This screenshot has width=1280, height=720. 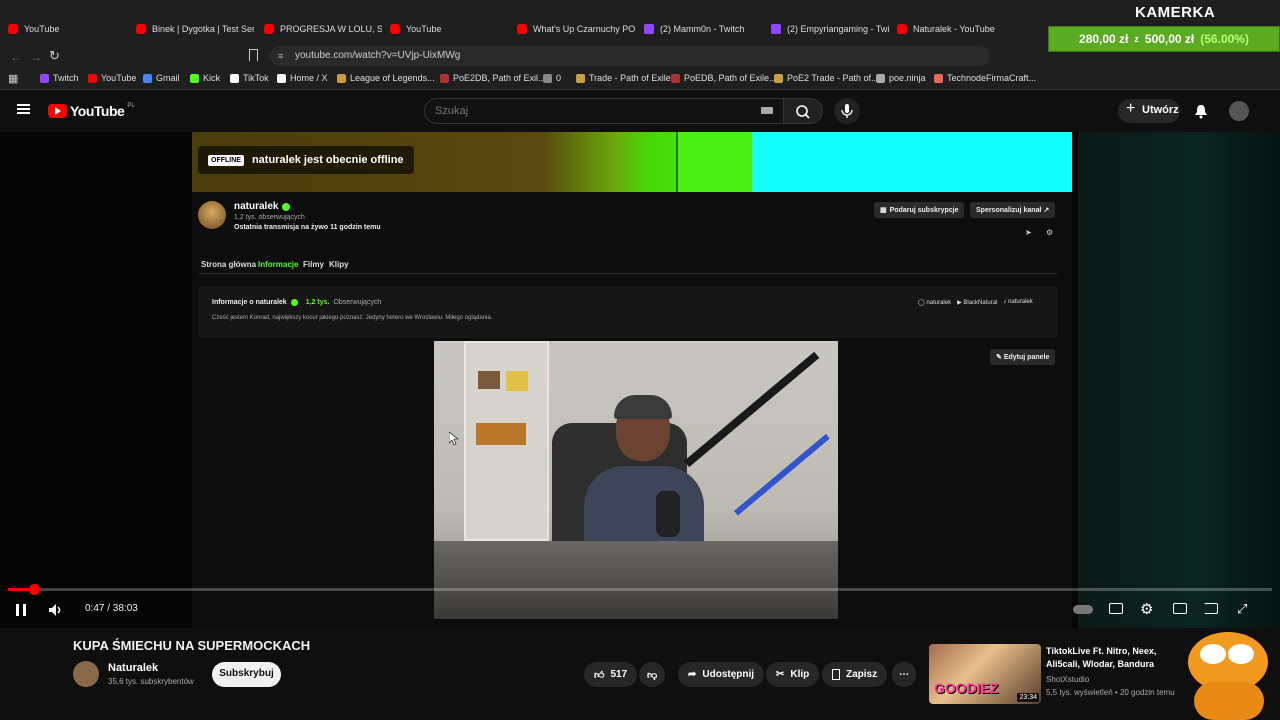 What do you see at coordinates (111, 608) in the screenshot?
I see `time-display: 0:47 / 38:03` at bounding box center [111, 608].